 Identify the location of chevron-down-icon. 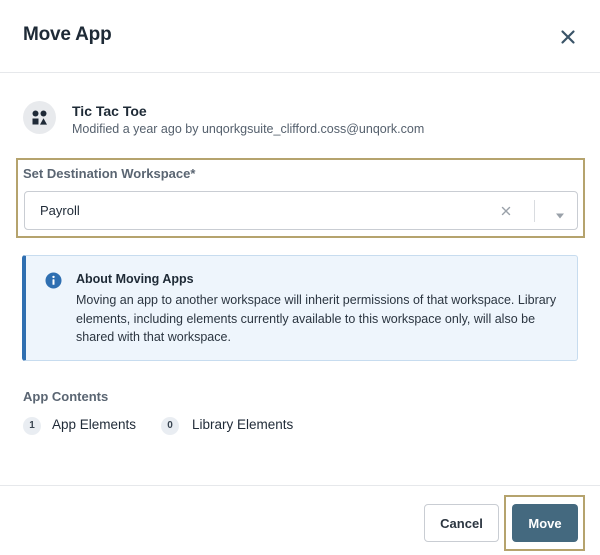
(560, 216).